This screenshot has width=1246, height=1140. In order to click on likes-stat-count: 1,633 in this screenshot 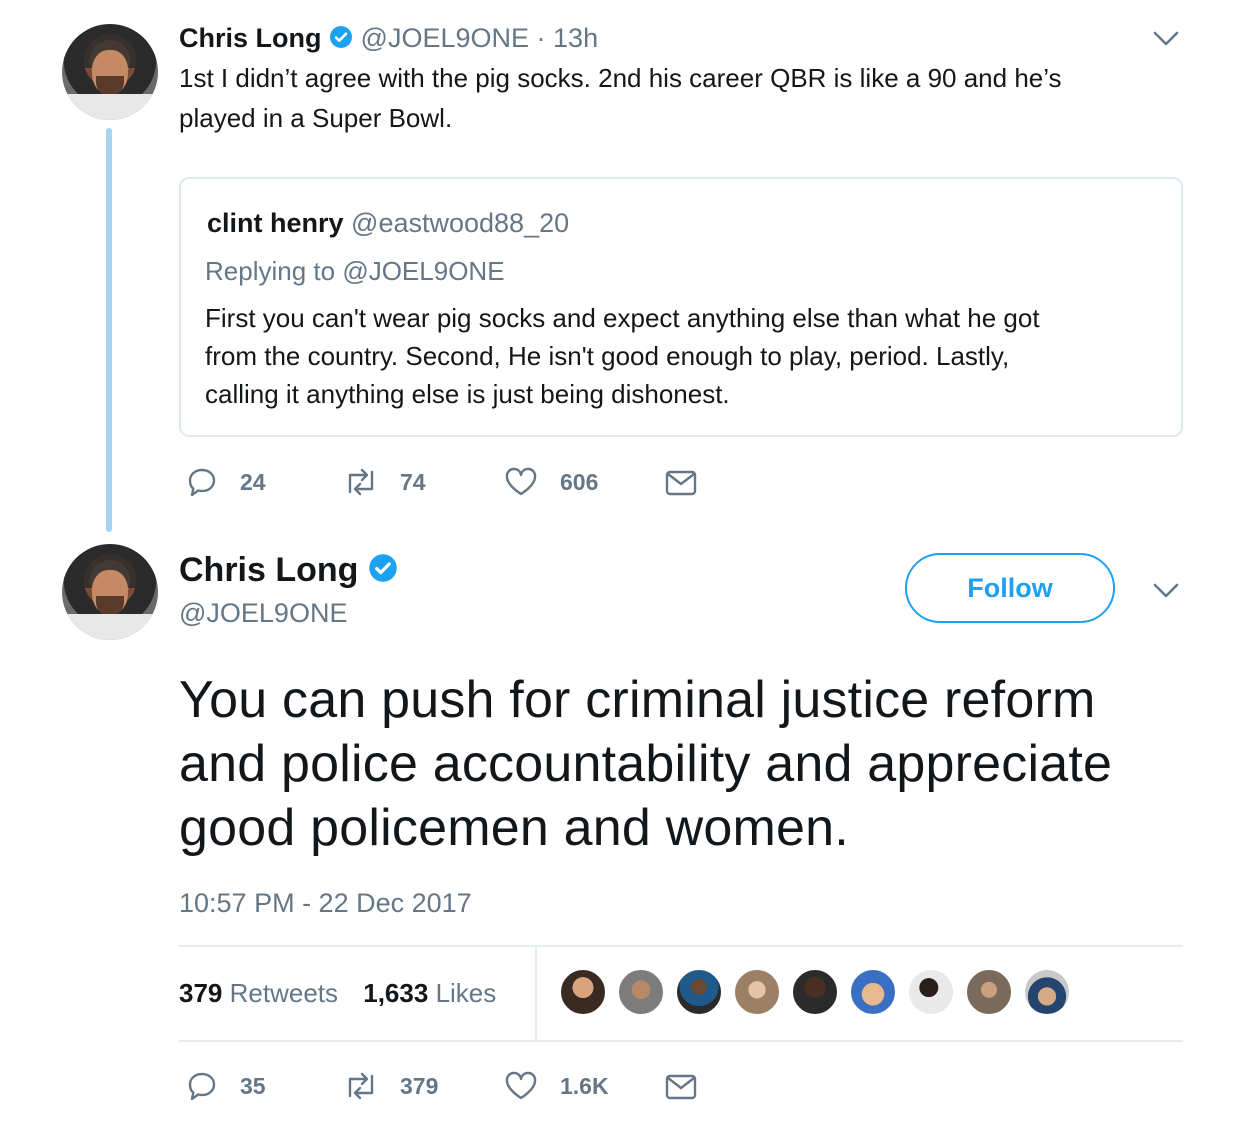, I will do `click(396, 993)`.